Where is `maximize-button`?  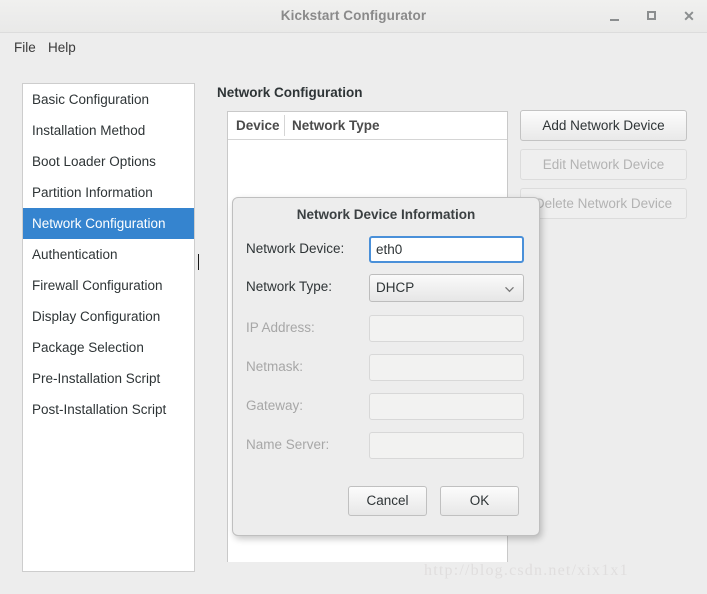
maximize-button is located at coordinates (651, 16).